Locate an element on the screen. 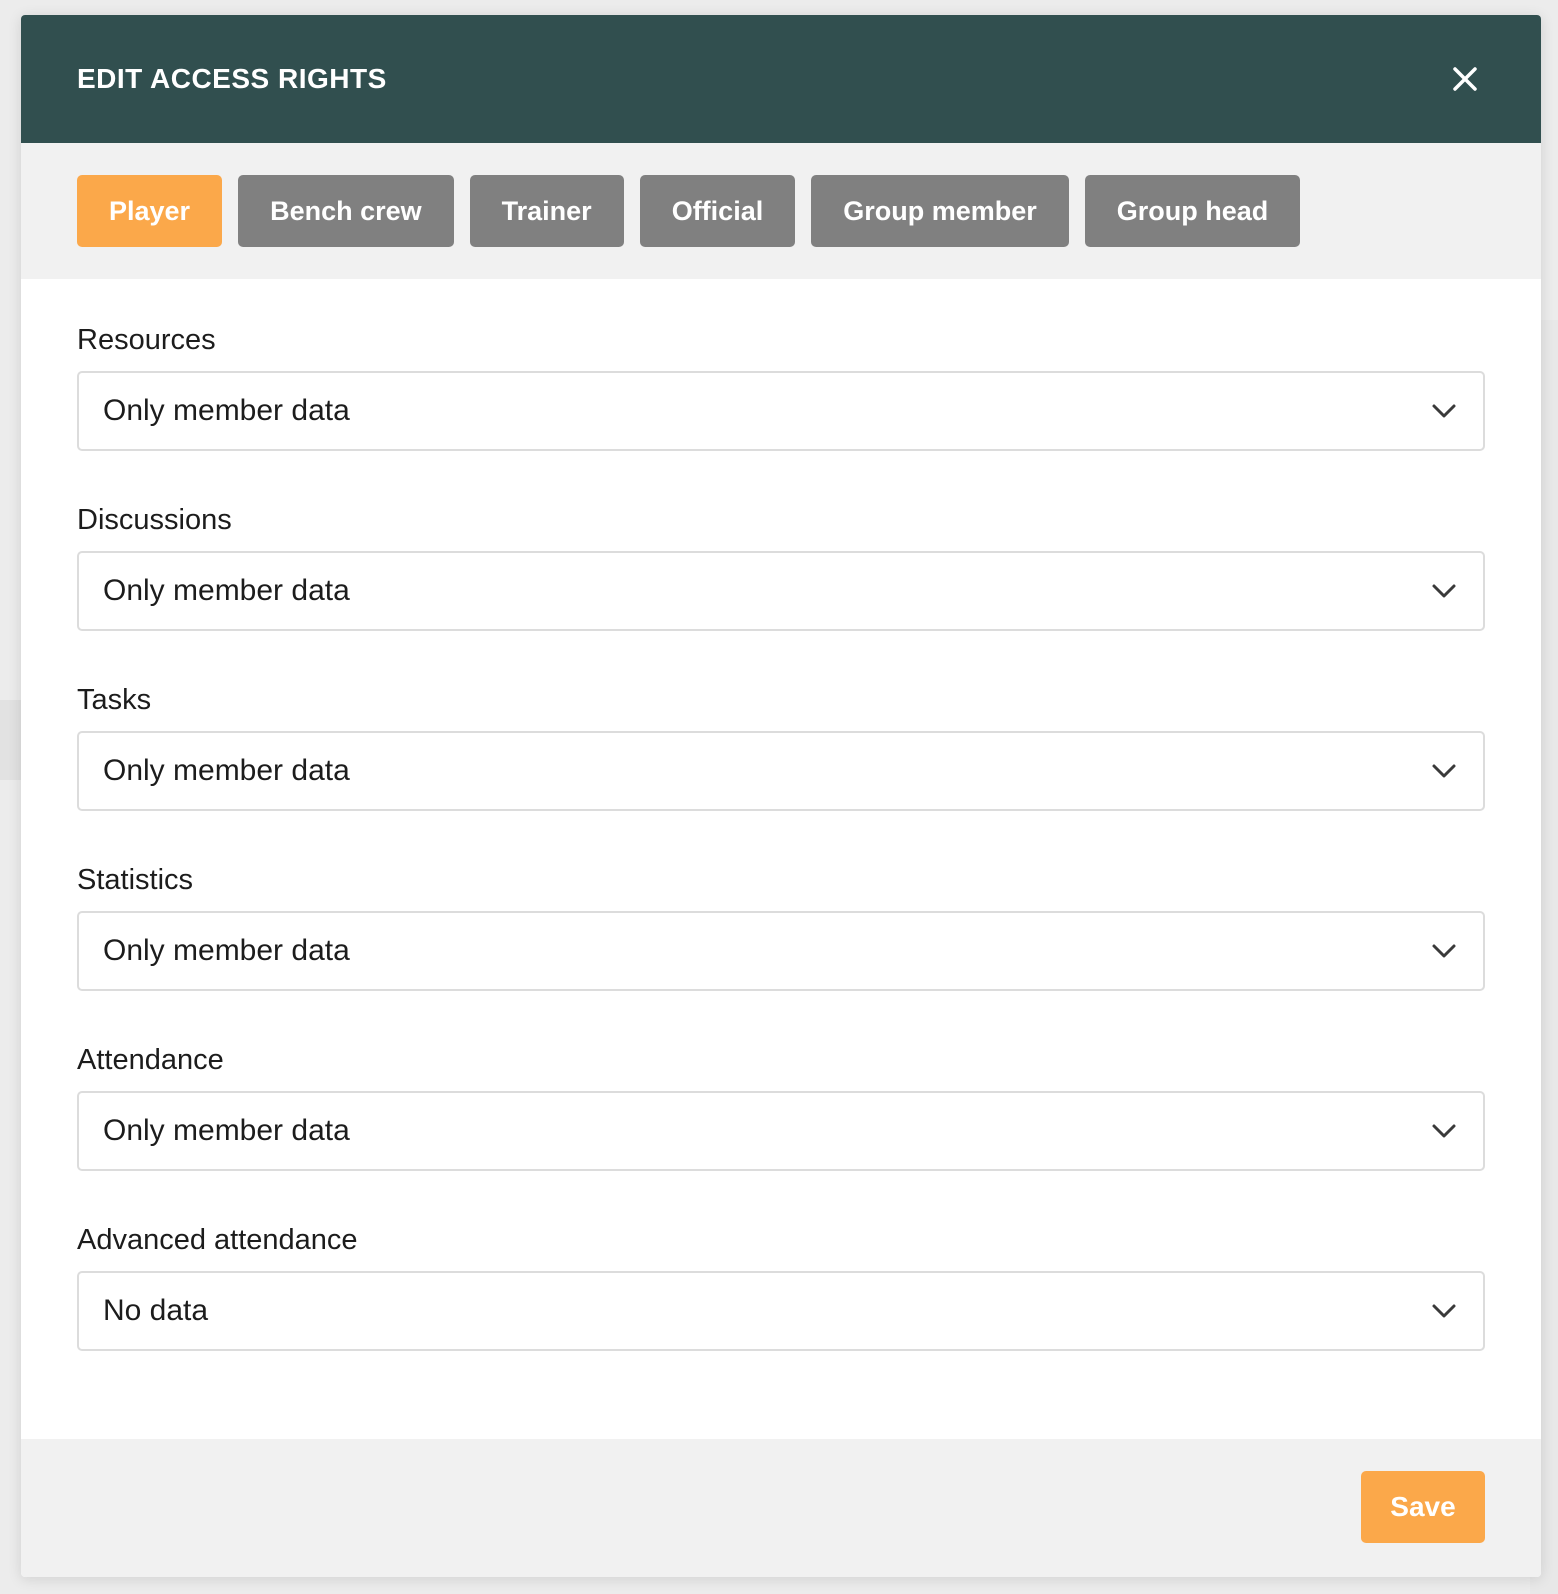 This screenshot has width=1558, height=1594. tab-group-member: Group member is located at coordinates (940, 211).